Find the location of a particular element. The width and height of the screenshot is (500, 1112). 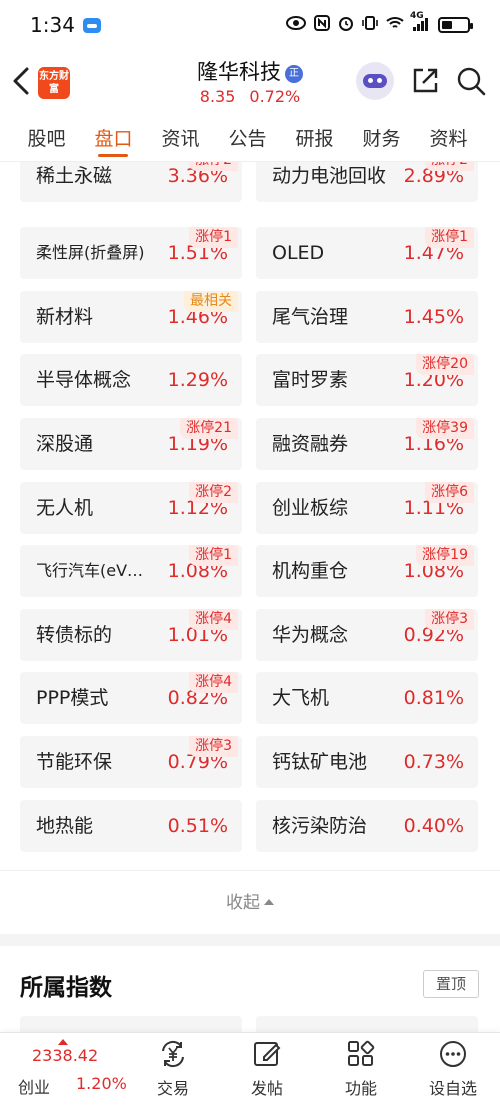

concept-card: 转债标的 1.01% 涨停4 is located at coordinates (131, 635).